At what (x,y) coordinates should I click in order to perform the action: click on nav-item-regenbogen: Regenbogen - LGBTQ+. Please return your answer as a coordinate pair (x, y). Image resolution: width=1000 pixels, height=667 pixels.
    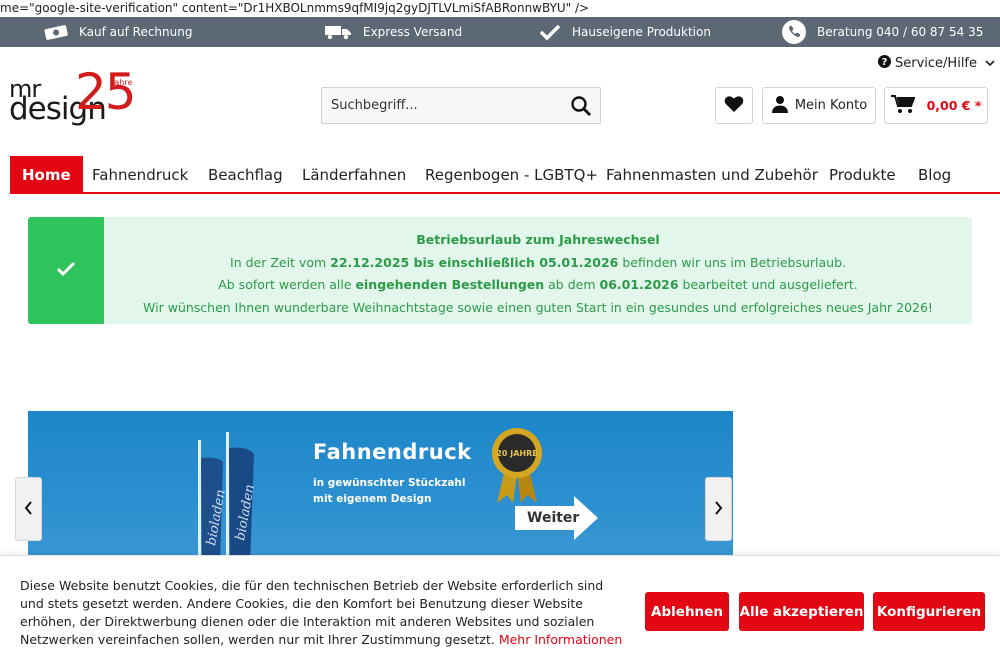
    Looking at the image, I should click on (511, 174).